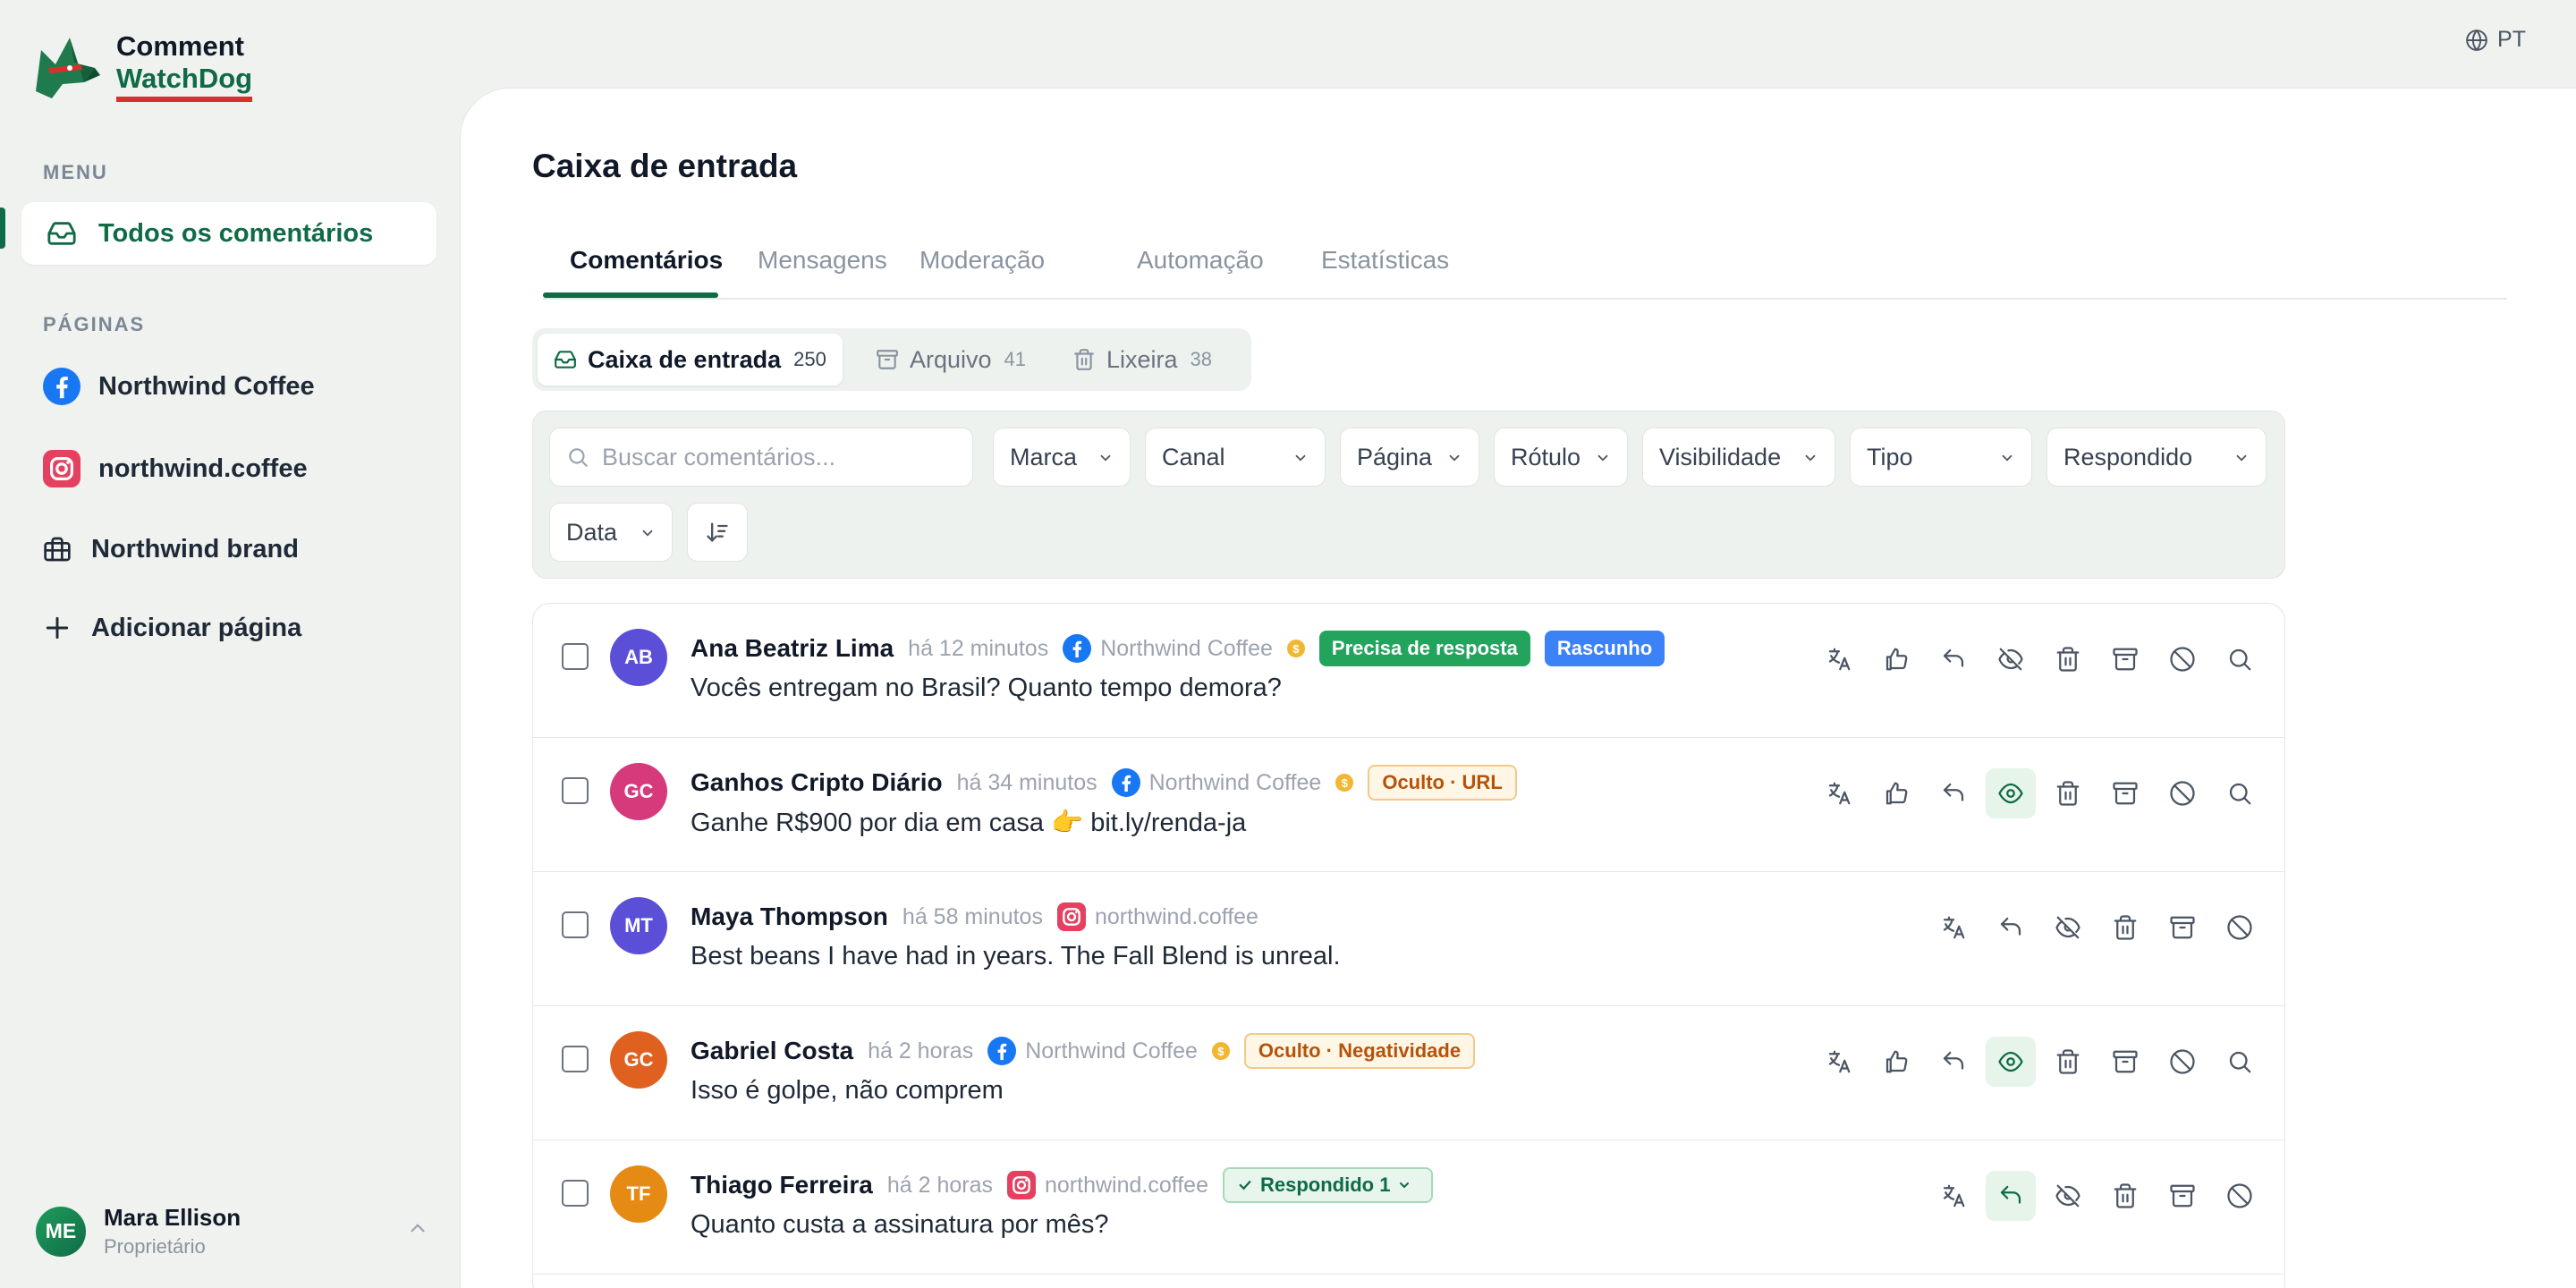 This screenshot has width=2576, height=1288. I want to click on comment-author: Maya Thompson, so click(789, 916).